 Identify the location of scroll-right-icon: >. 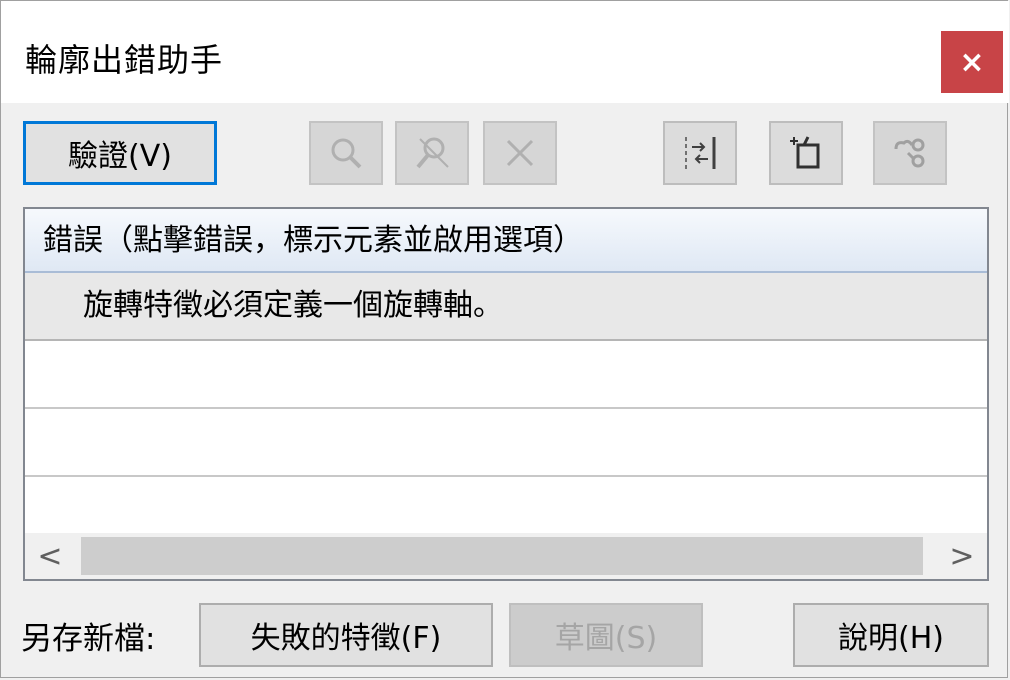
(962, 556).